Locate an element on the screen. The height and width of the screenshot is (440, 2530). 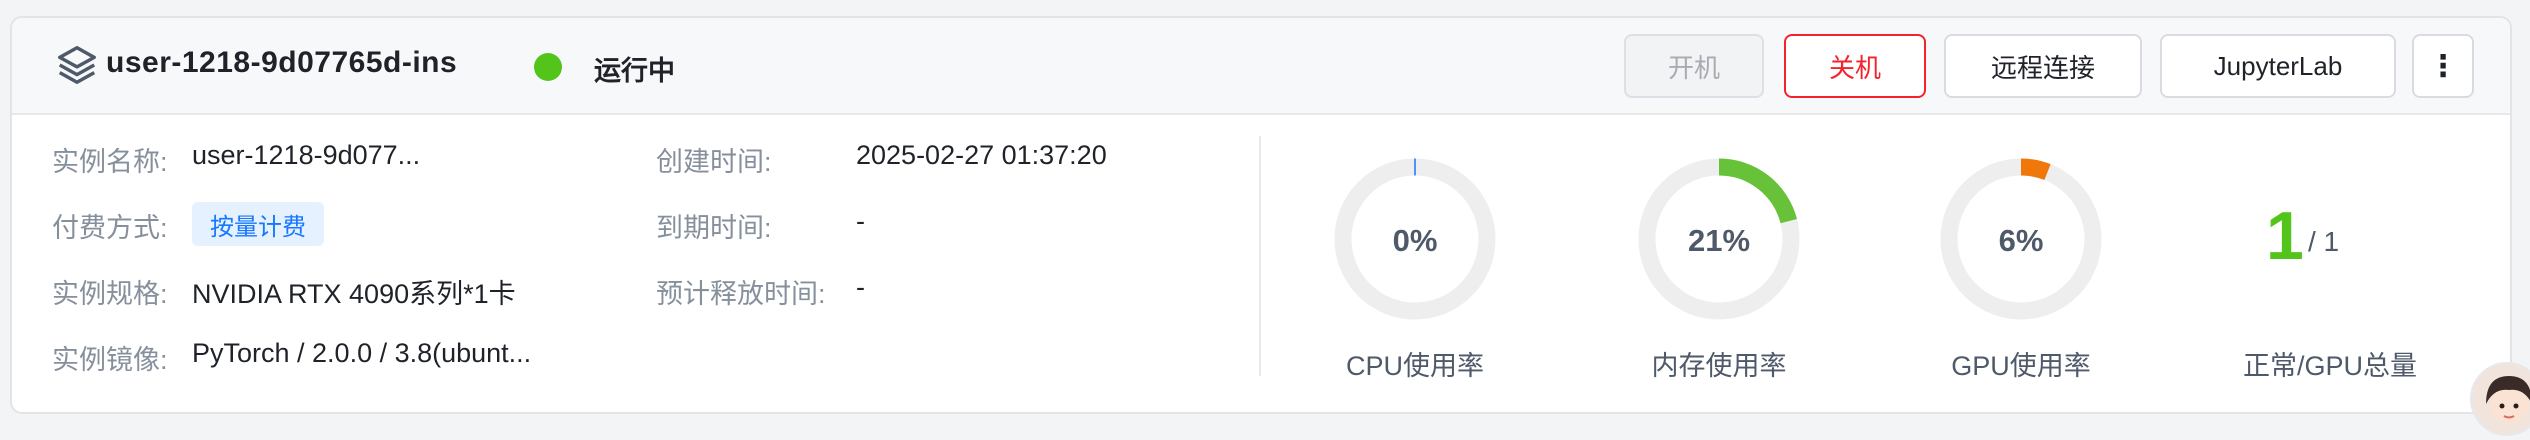
gpu-usage-label: GPU使用率 is located at coordinates (2021, 366).